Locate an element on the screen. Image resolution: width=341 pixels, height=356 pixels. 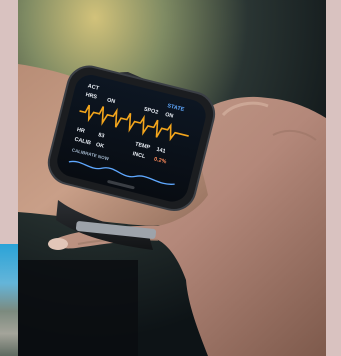
right-border is located at coordinates (333, 178).